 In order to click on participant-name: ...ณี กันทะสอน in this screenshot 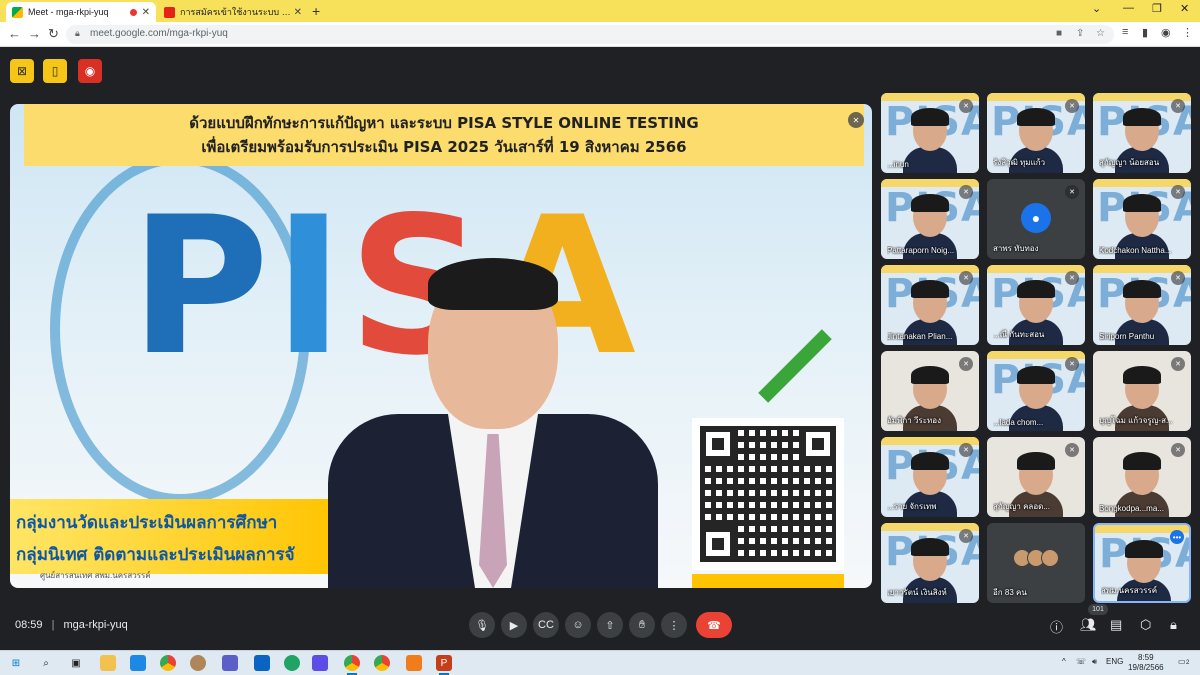, I will do `click(1019, 334)`.